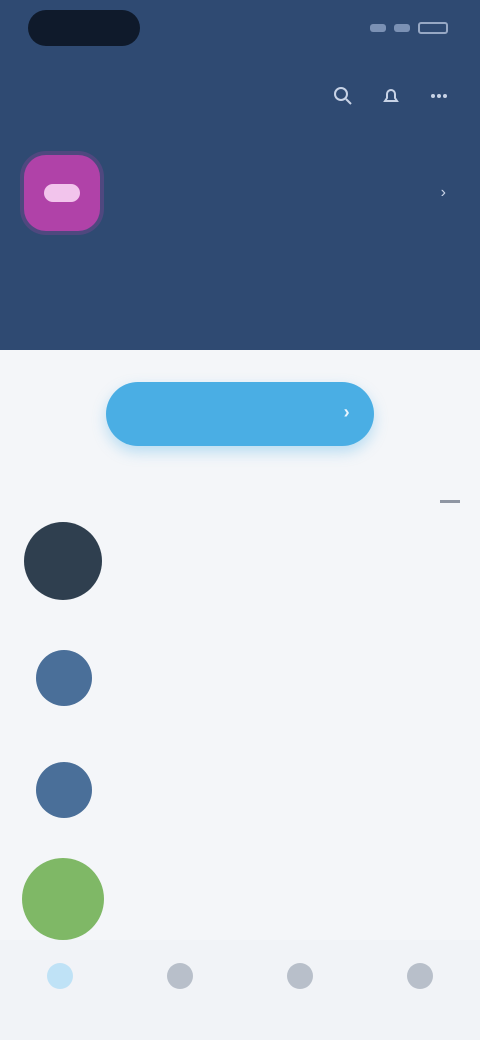  I want to click on stats-row, so click(240, 304).